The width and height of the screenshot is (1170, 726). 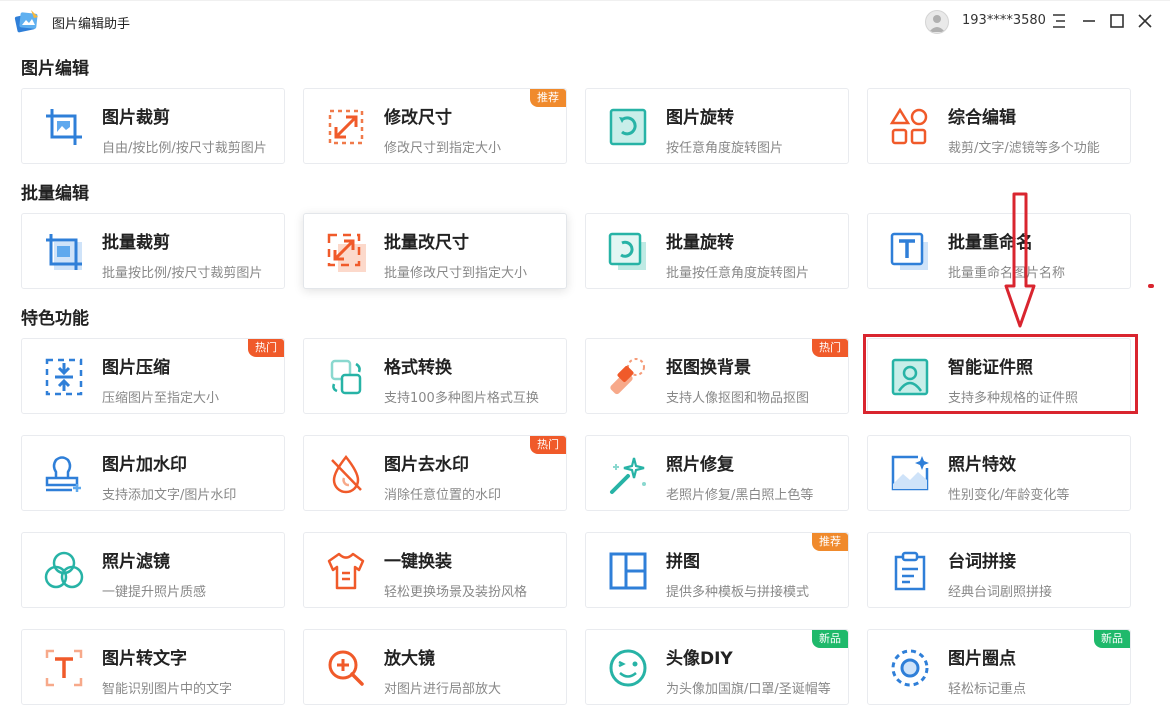 What do you see at coordinates (442, 687) in the screenshot?
I see `card-desc: 对图片进行局部放大` at bounding box center [442, 687].